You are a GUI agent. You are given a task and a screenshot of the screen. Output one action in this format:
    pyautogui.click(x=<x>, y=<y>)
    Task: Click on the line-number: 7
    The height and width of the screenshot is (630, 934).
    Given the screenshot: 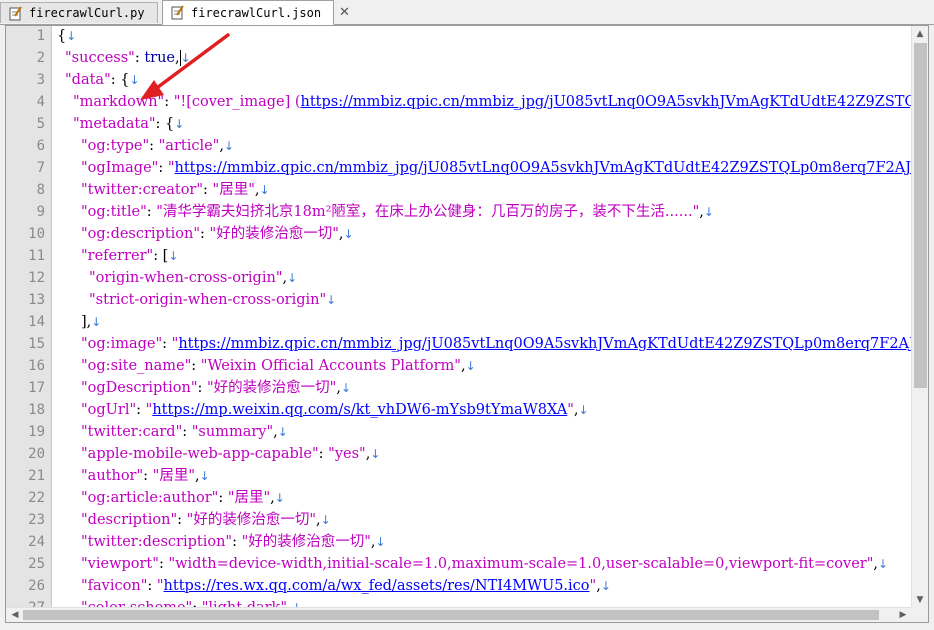 What is the action you would take?
    pyautogui.click(x=40, y=168)
    